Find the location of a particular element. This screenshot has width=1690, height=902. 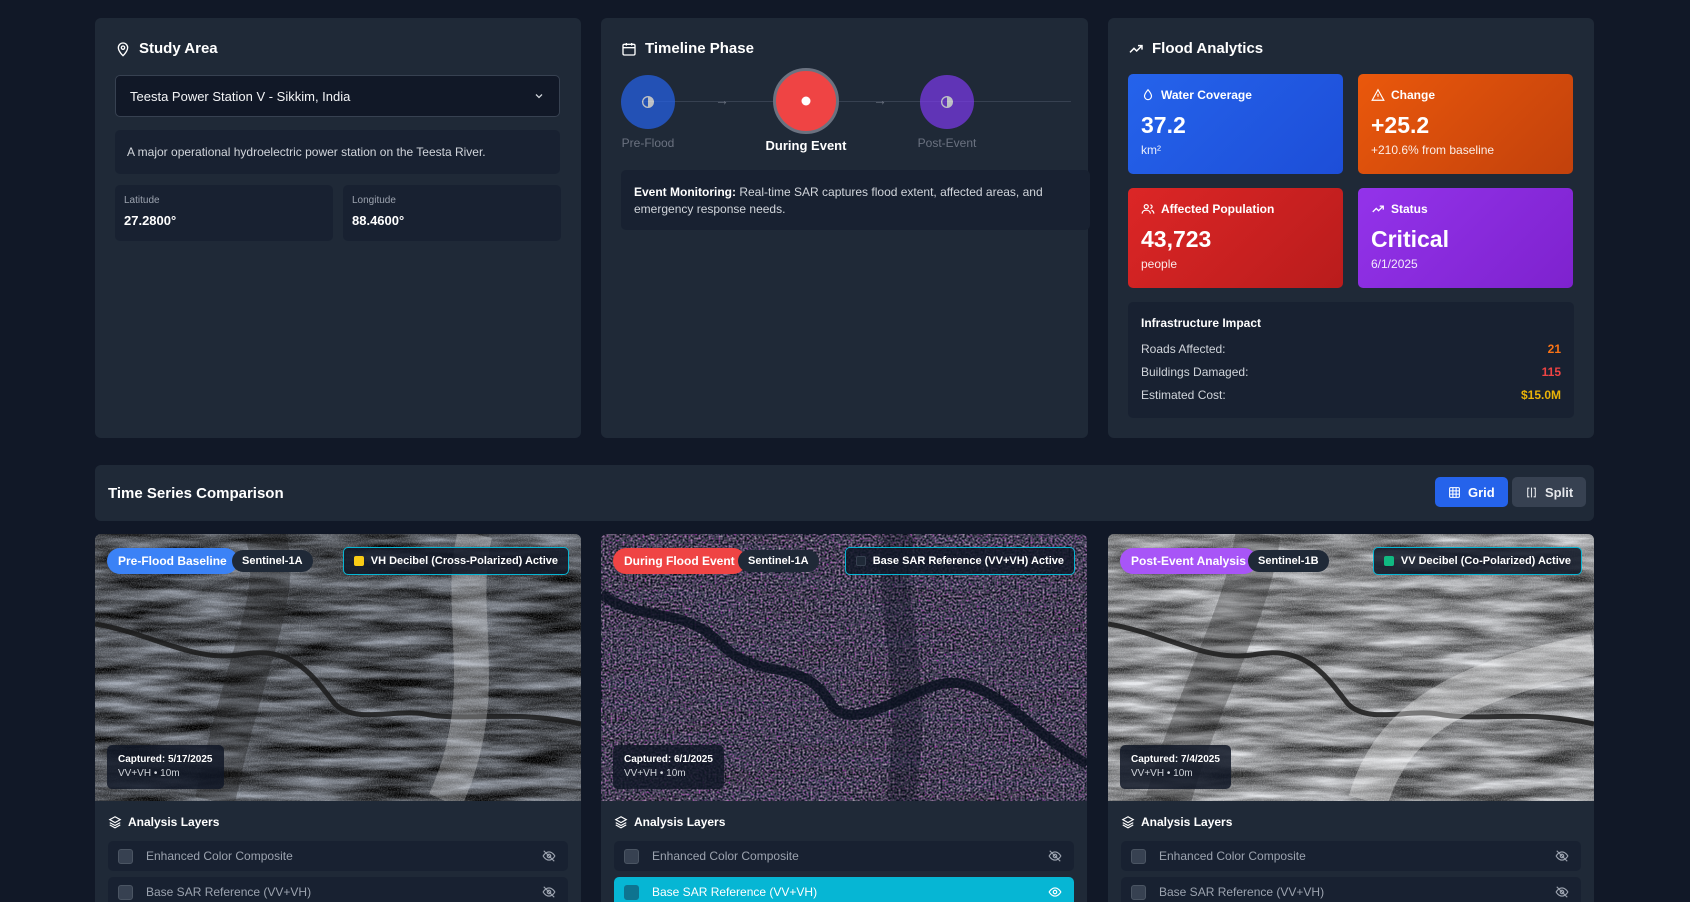

map-pin-icon is located at coordinates (123, 49).